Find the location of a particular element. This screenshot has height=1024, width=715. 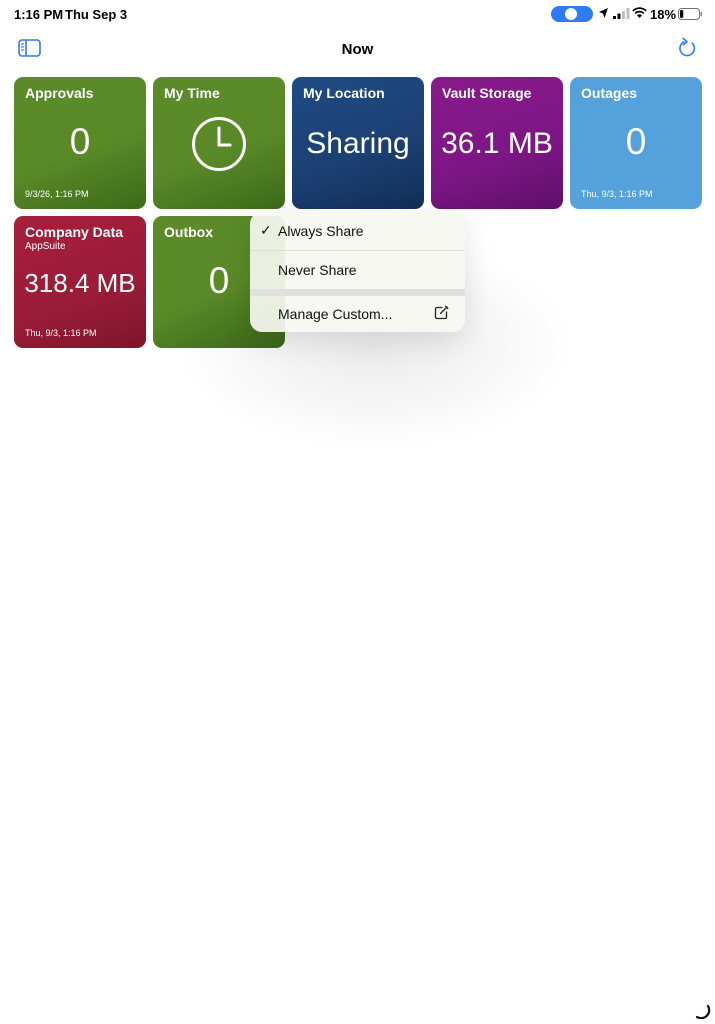

tile-title: Outbox is located at coordinates (188, 232).